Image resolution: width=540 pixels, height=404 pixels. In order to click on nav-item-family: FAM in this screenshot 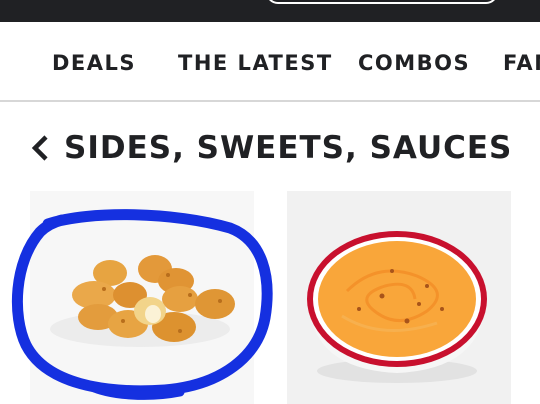, I will do `click(521, 63)`.